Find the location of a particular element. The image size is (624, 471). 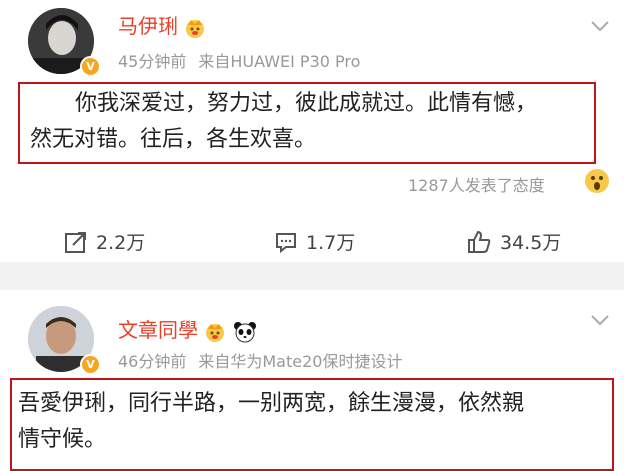

post-source: 来自华为Mate20保时捷设计 is located at coordinates (300, 361).